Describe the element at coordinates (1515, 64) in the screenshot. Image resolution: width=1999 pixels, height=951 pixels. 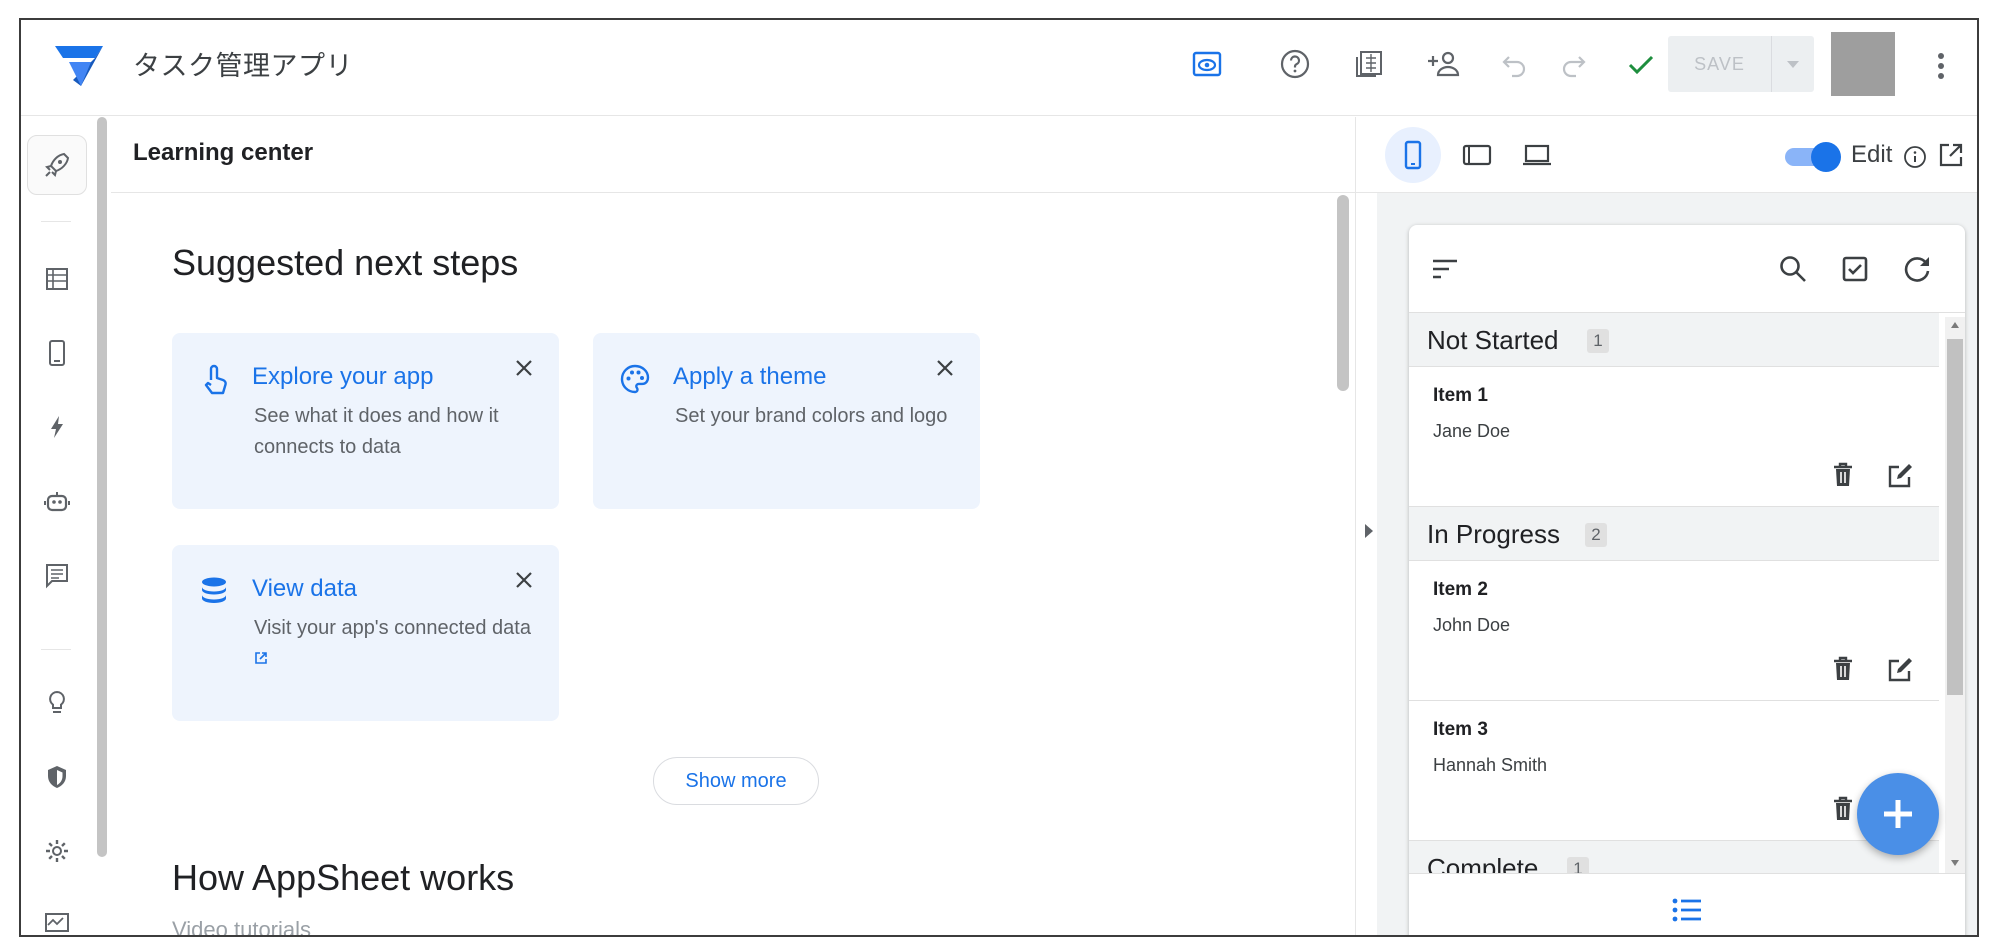
I see `undo-icon` at that location.